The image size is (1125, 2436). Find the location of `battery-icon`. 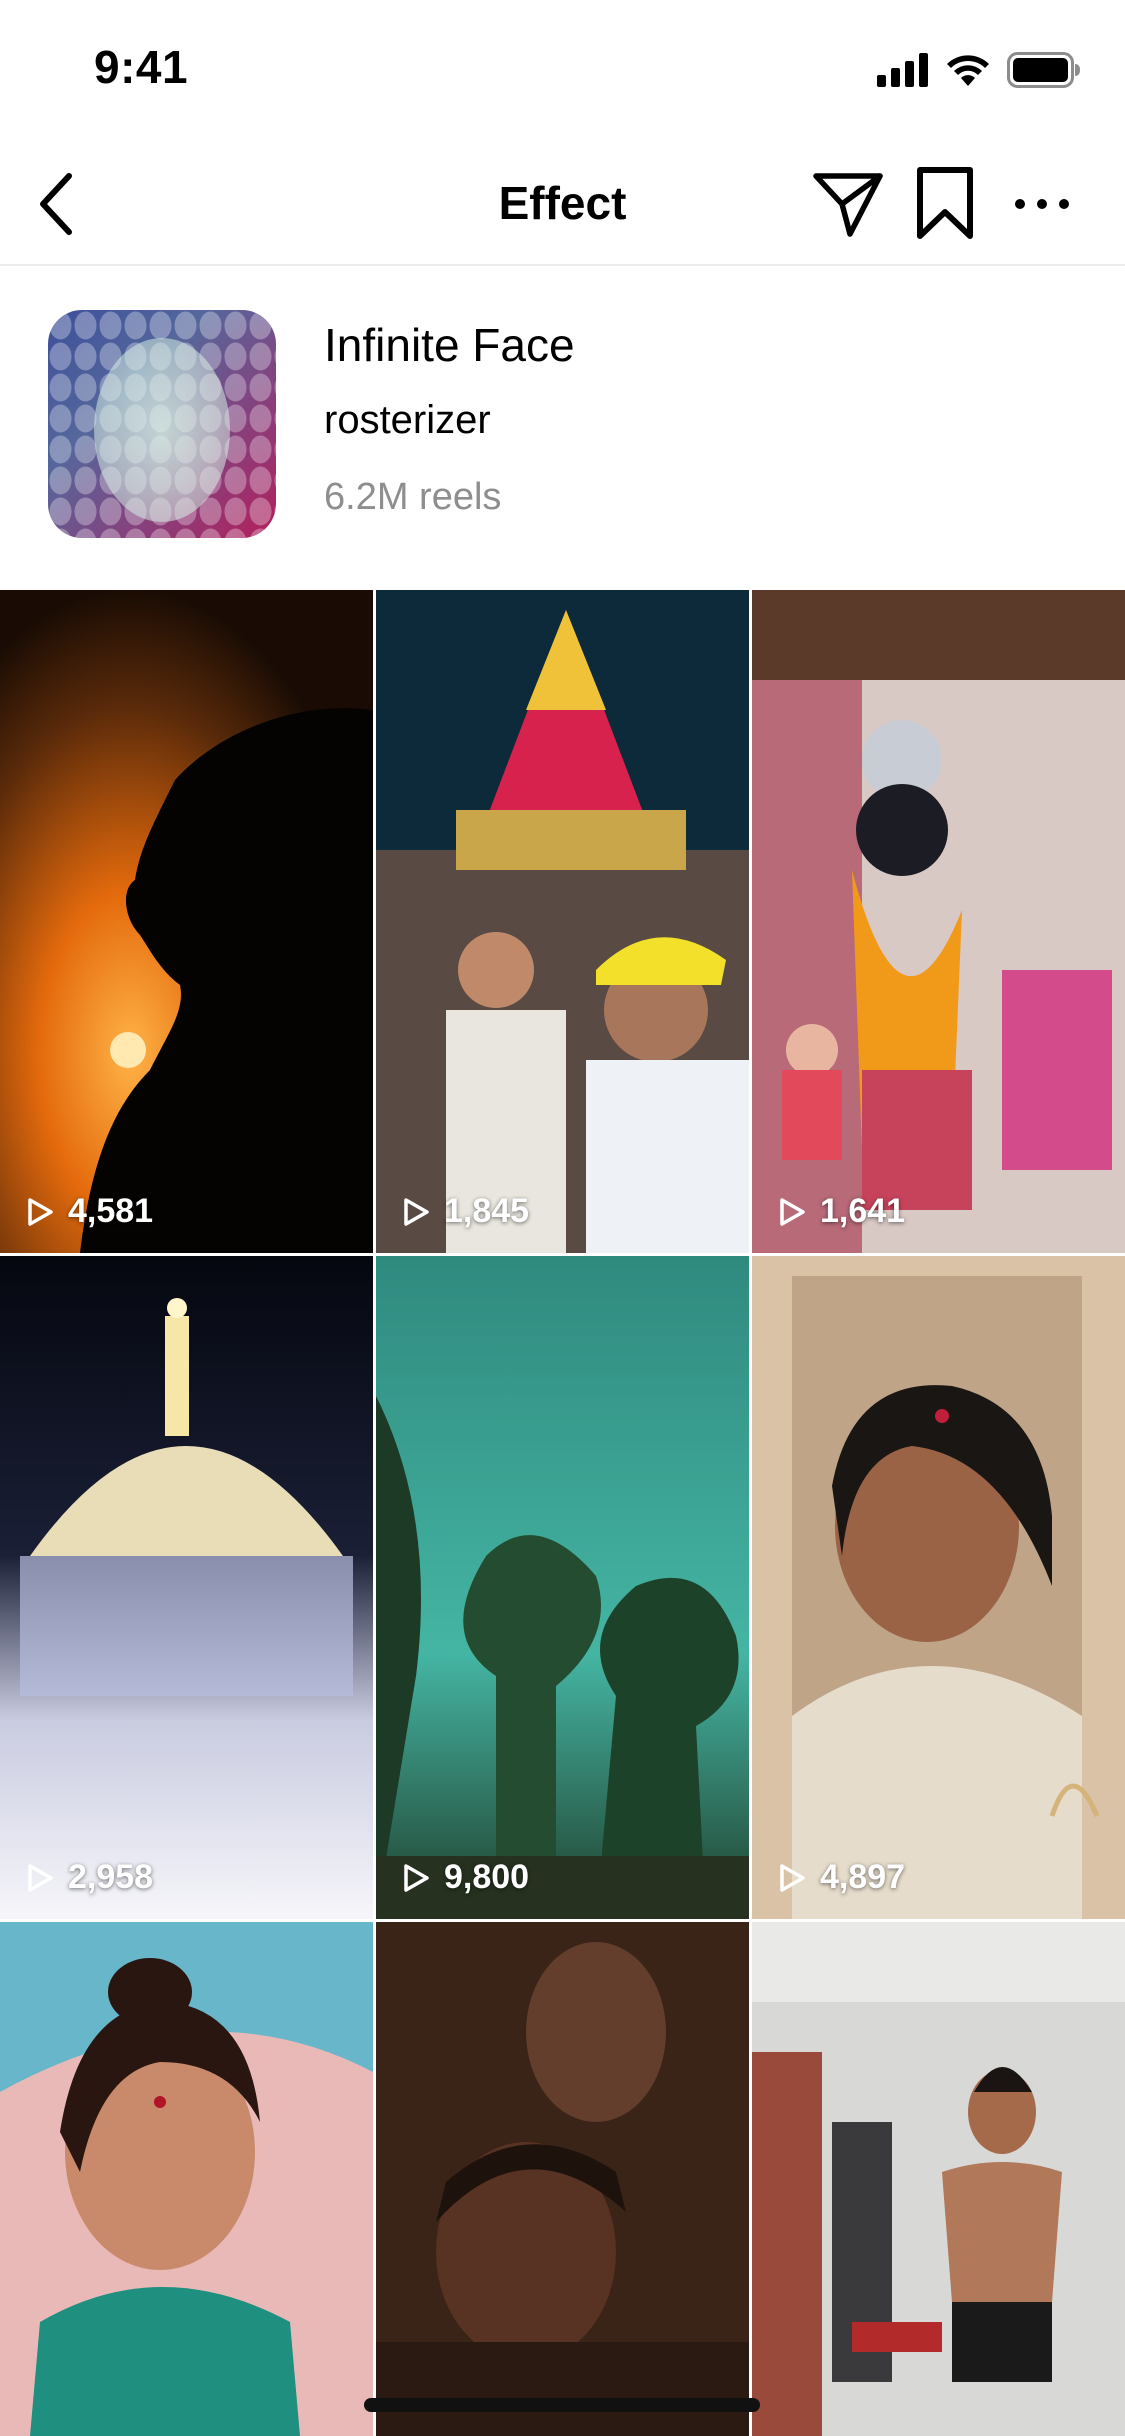

battery-icon is located at coordinates (1043, 70).